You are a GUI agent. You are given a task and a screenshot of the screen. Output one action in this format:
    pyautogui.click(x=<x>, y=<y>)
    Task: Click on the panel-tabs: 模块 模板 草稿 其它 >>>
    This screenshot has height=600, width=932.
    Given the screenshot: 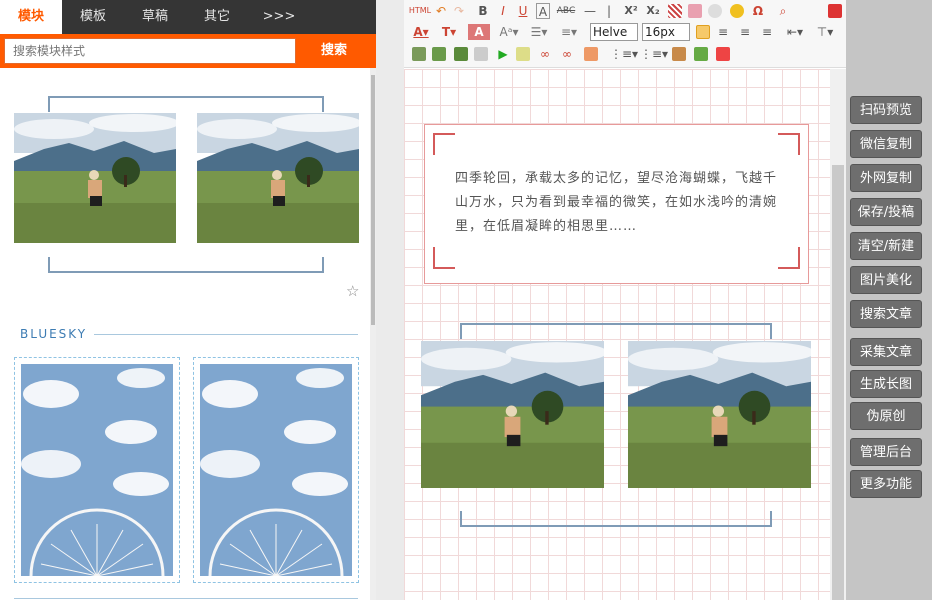 What is the action you would take?
    pyautogui.click(x=188, y=17)
    